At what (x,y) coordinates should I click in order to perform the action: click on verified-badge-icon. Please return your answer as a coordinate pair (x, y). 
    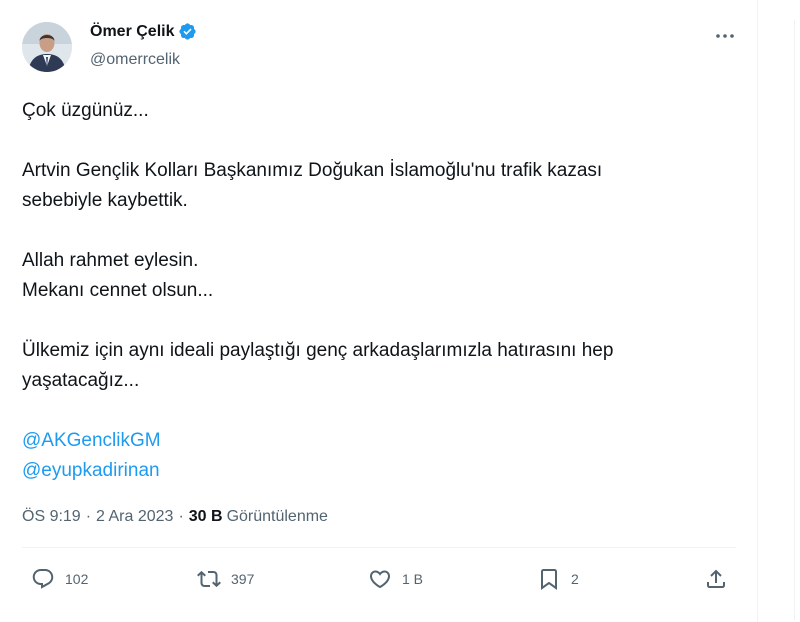
    Looking at the image, I should click on (188, 31).